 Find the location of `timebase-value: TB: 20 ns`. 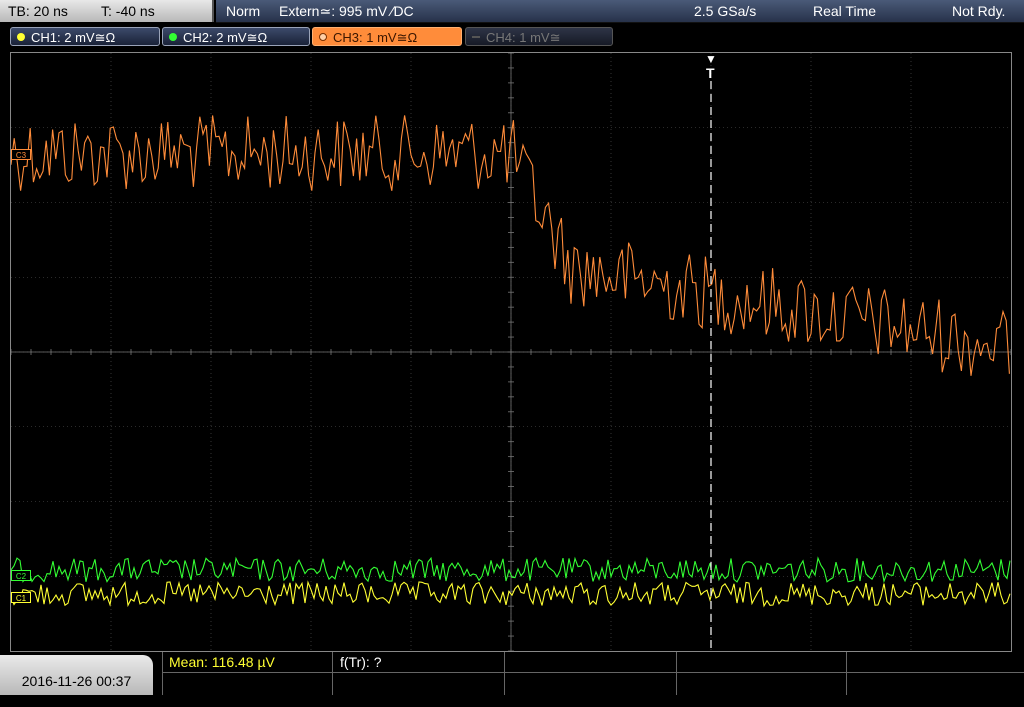

timebase-value: TB: 20 ns is located at coordinates (38, 11).